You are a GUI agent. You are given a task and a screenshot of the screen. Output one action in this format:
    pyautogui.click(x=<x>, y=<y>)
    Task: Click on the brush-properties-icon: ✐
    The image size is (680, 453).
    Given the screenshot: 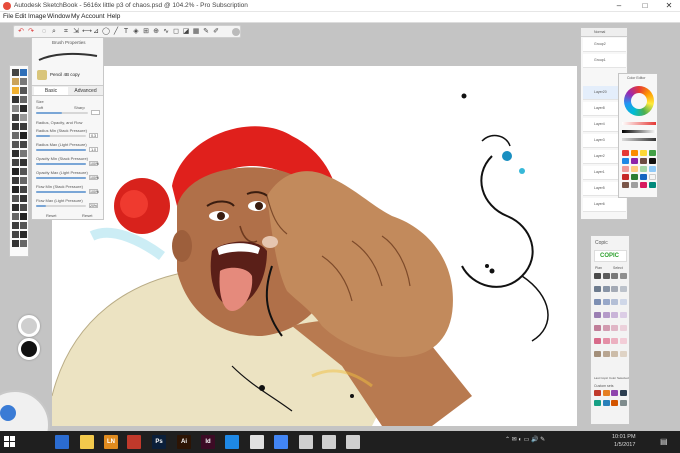 What is the action you would take?
    pyautogui.click(x=216, y=32)
    